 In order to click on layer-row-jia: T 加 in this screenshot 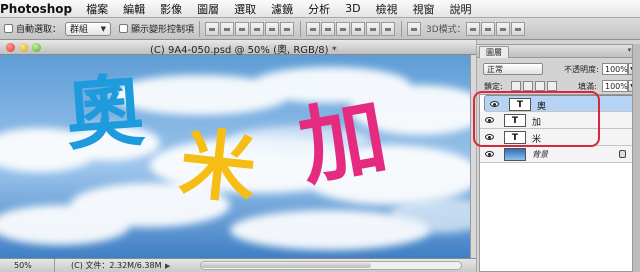, I will do `click(558, 120)`.